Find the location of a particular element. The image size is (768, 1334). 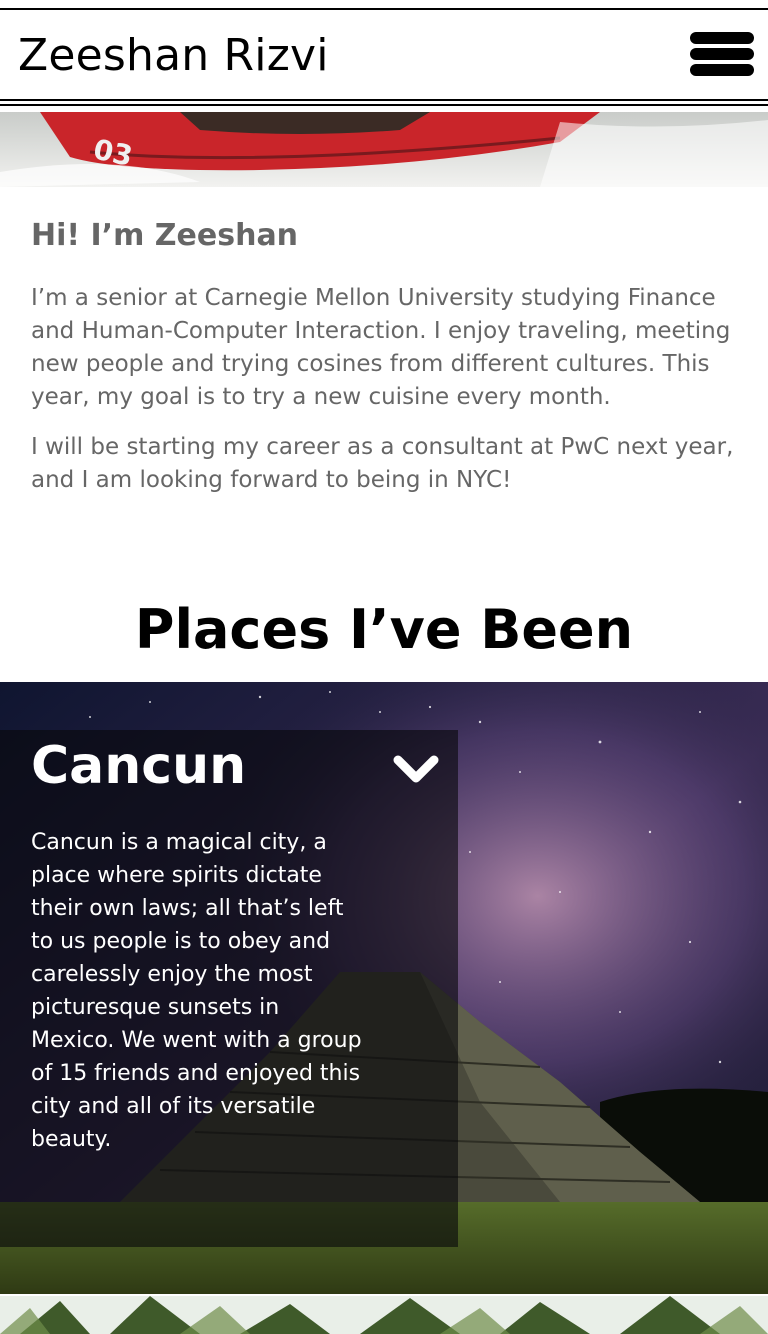

chevron-down-icon is located at coordinates (416, 770).